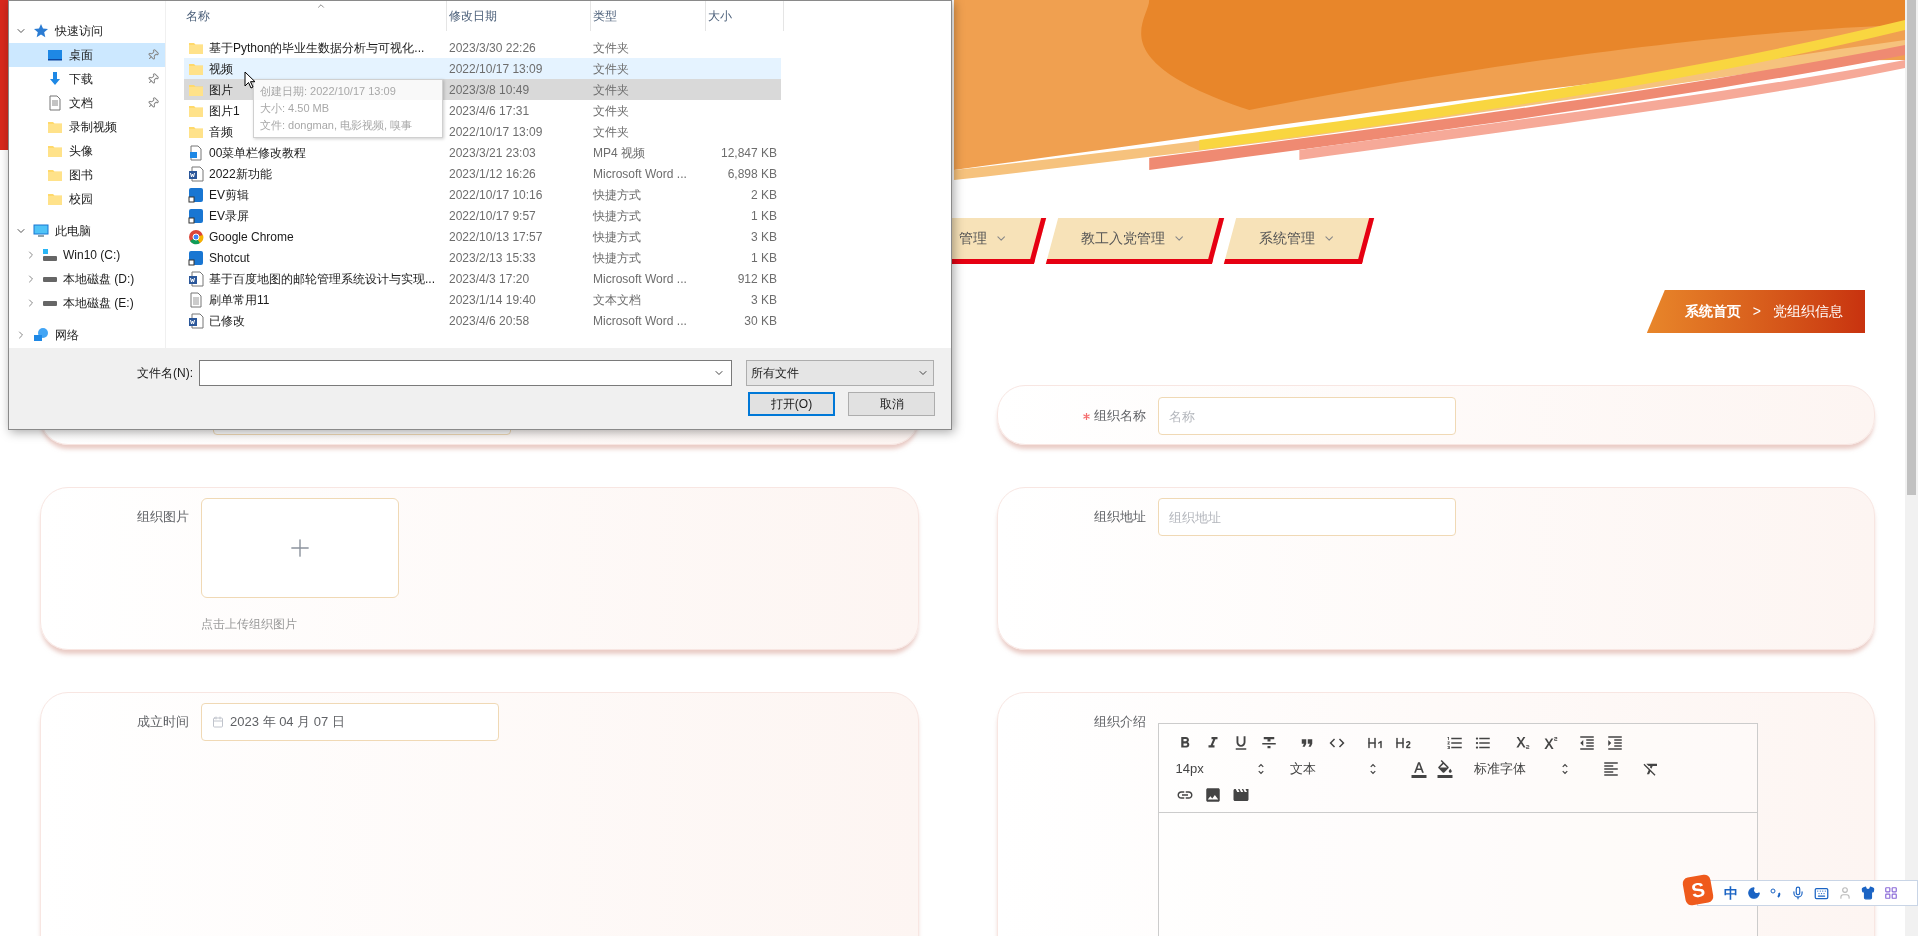 Image resolution: width=1918 pixels, height=936 pixels. I want to click on column-header: 类型, so click(648, 16).